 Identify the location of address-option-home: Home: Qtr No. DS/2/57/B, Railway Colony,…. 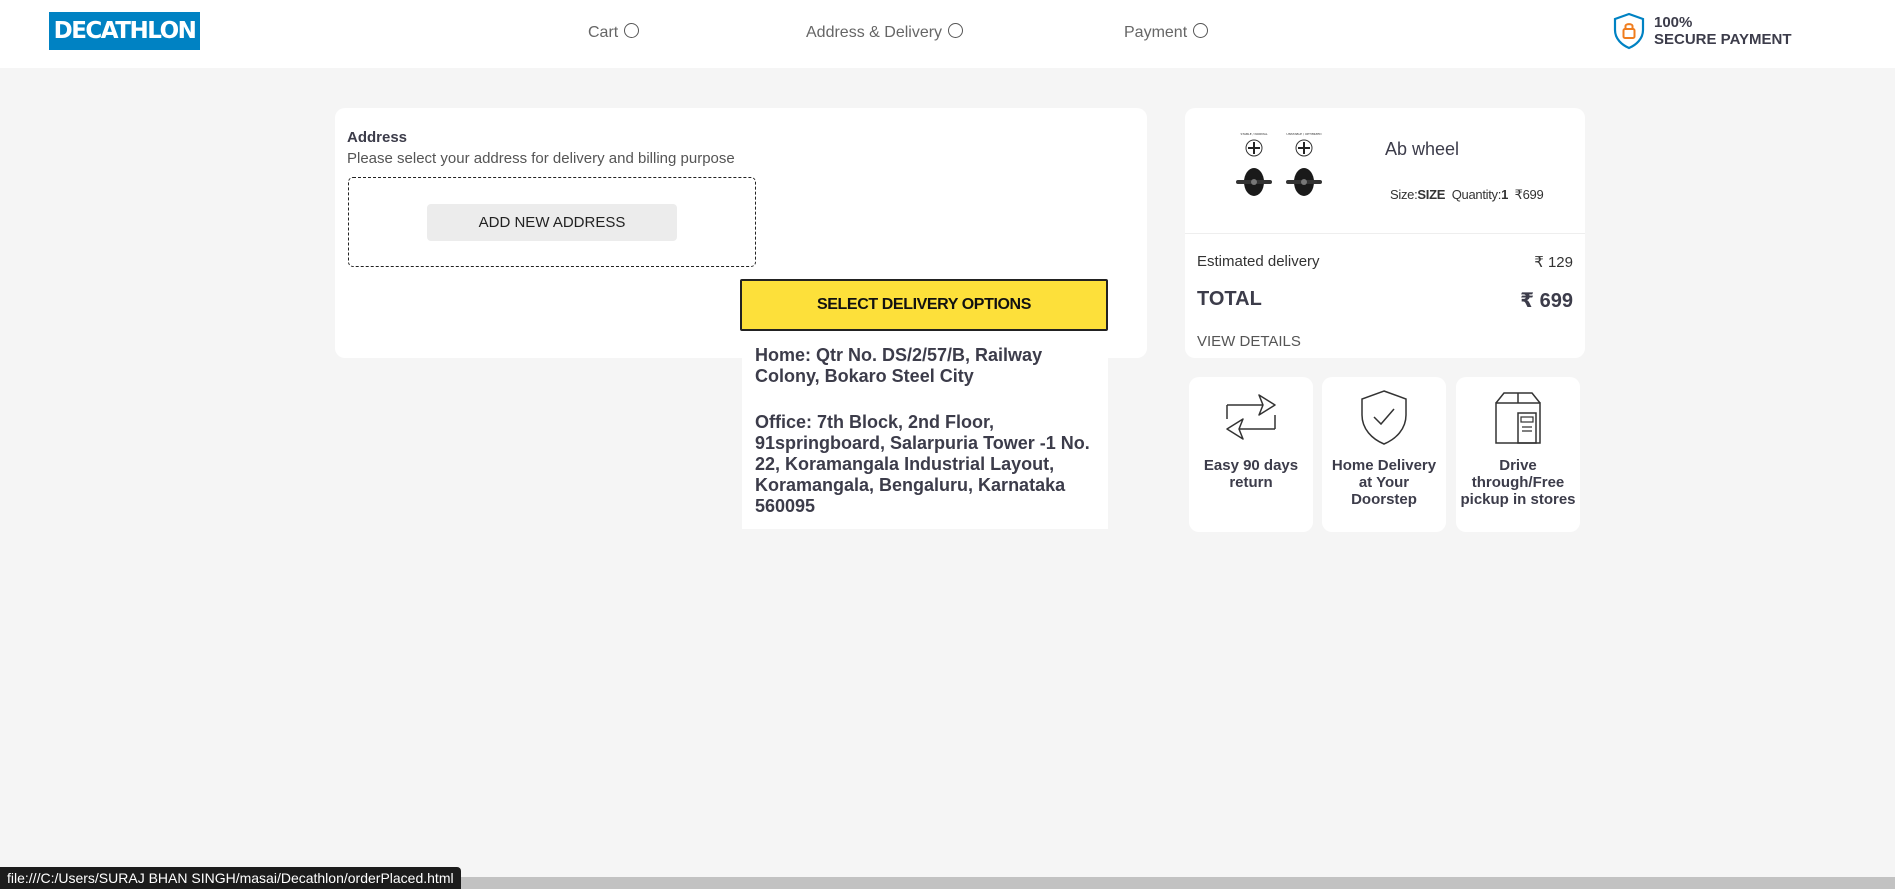
(925, 366).